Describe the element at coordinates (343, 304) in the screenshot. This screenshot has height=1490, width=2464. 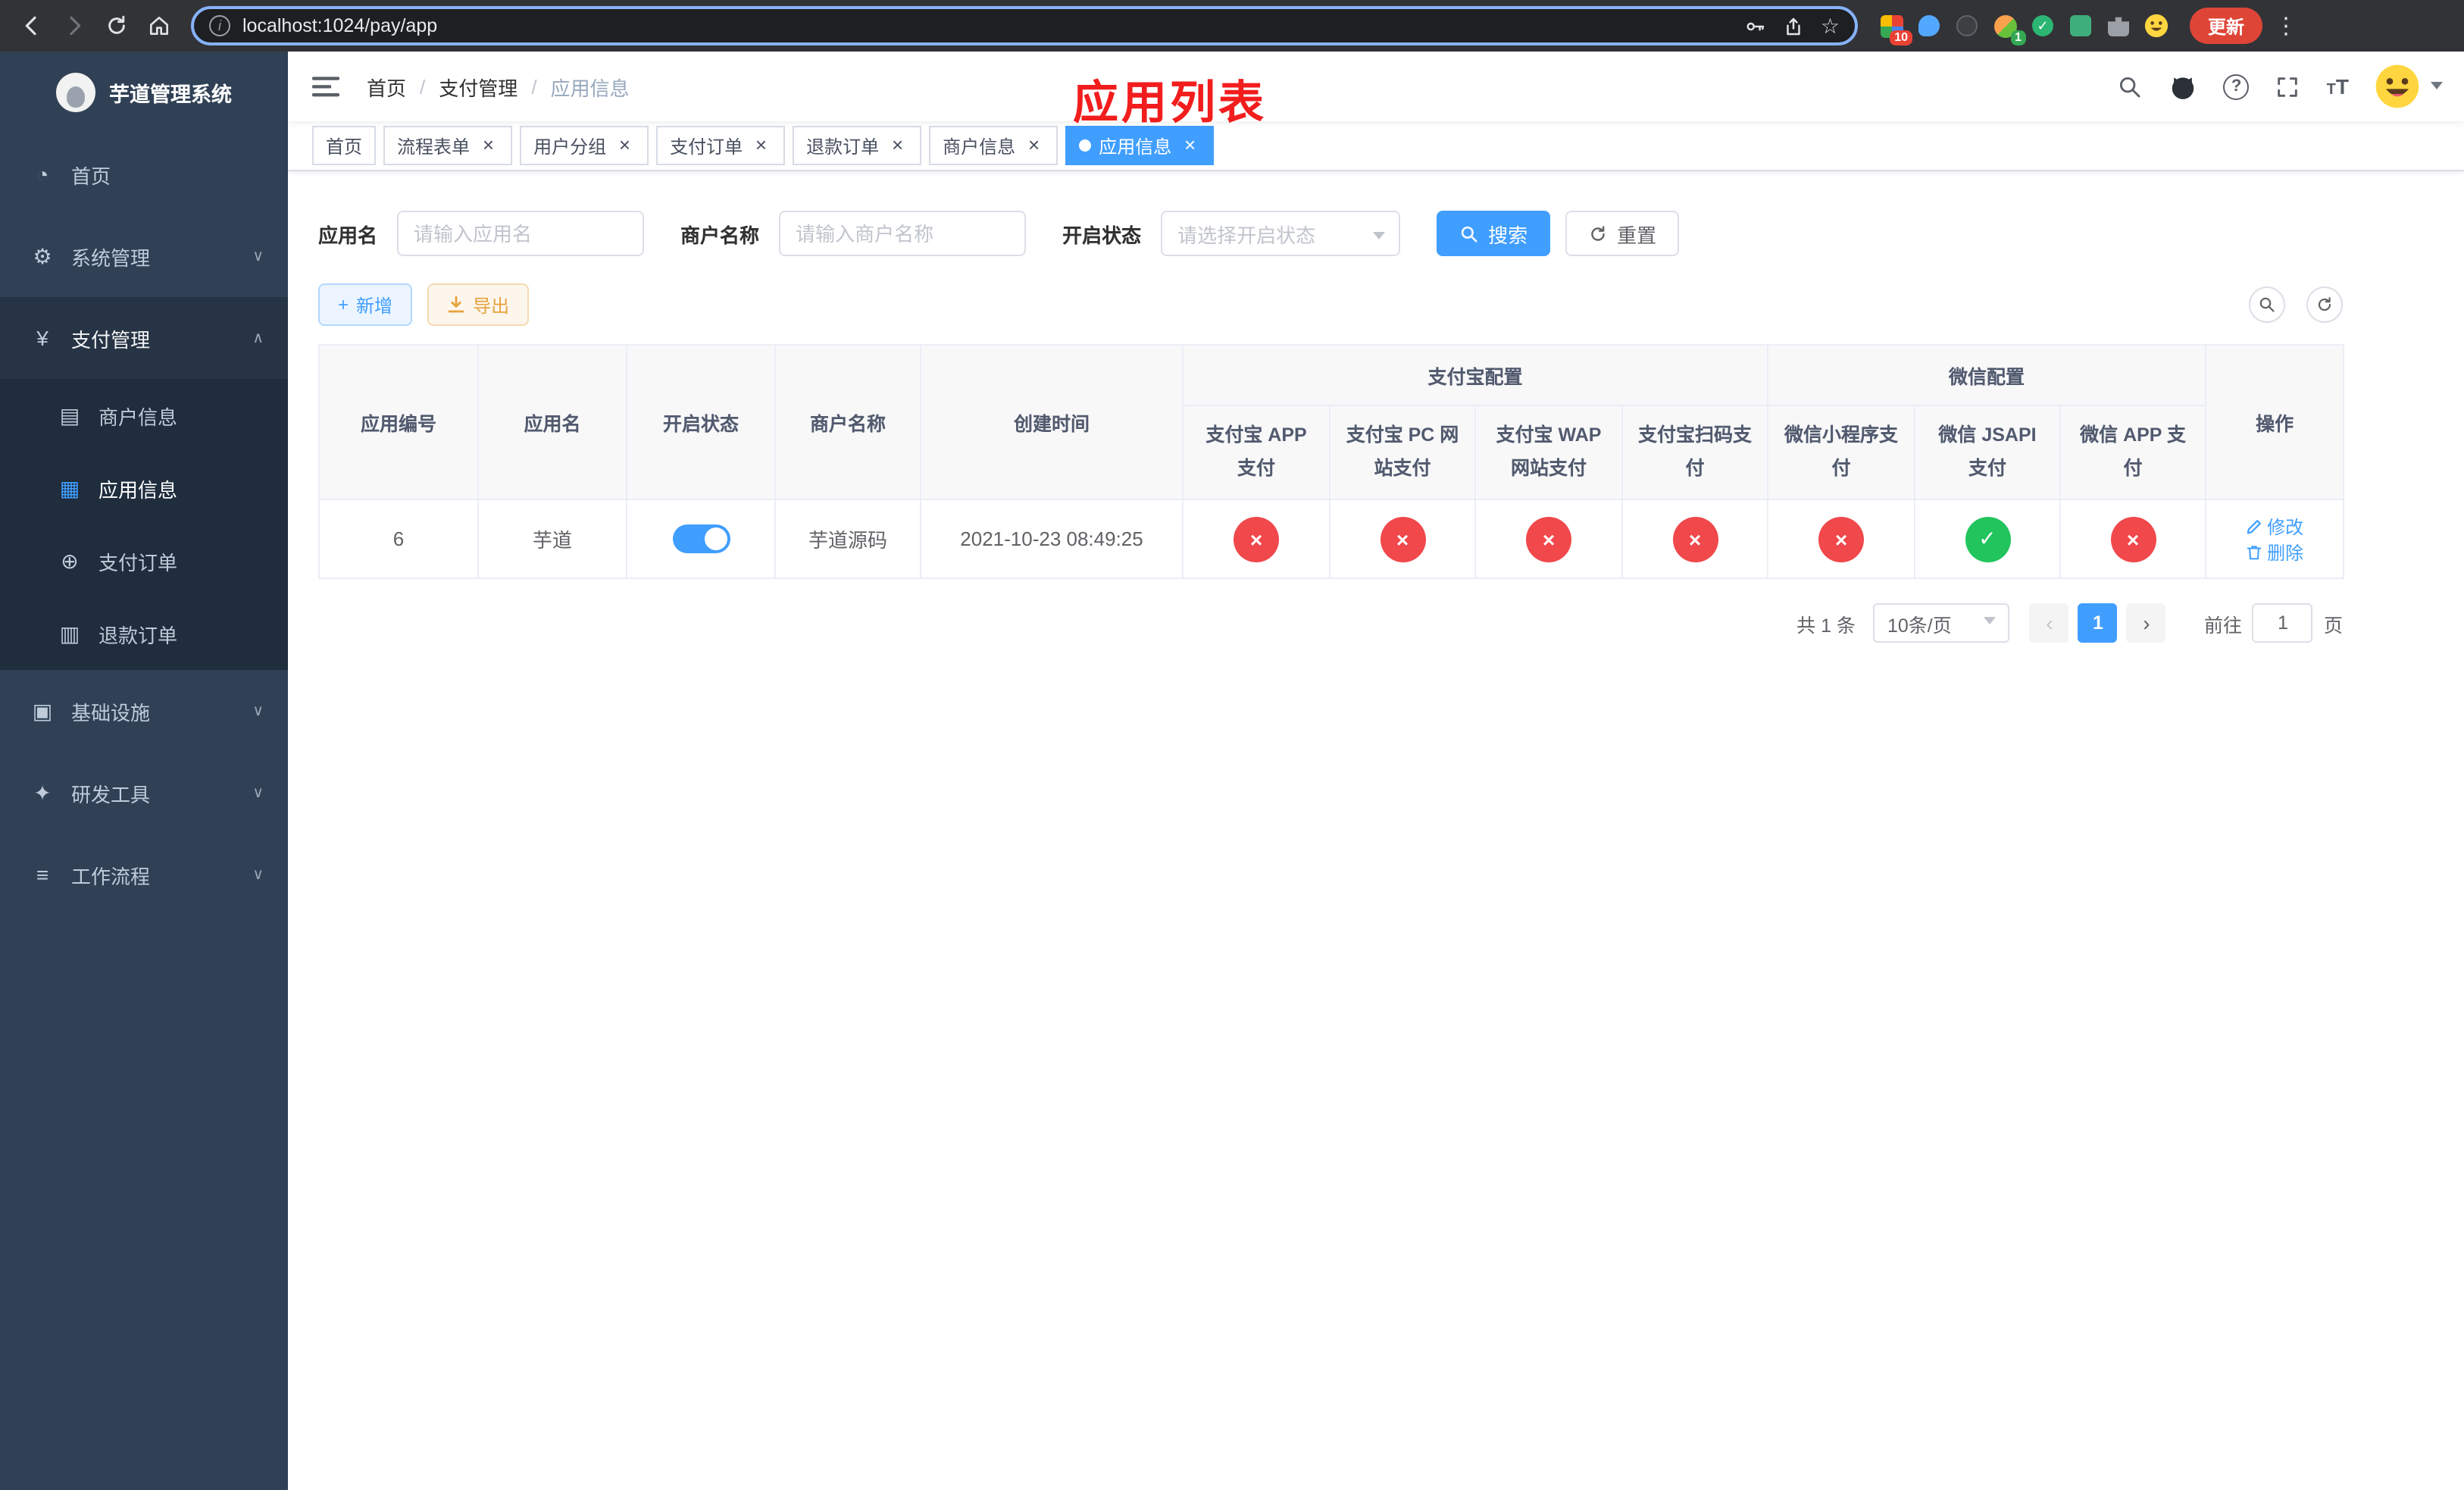
I see `plus-icon: +` at that location.